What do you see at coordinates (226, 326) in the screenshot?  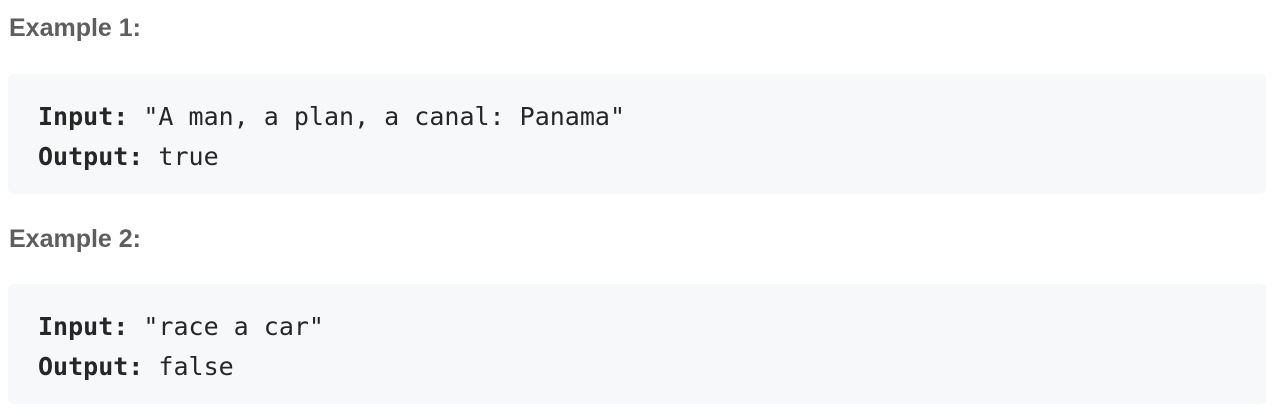 I see `input-value: "race a car"` at bounding box center [226, 326].